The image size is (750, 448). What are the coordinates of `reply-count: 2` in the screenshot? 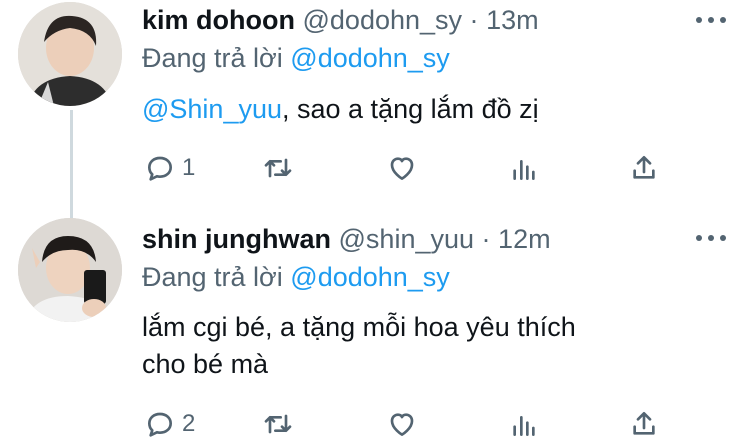 It's located at (189, 423).